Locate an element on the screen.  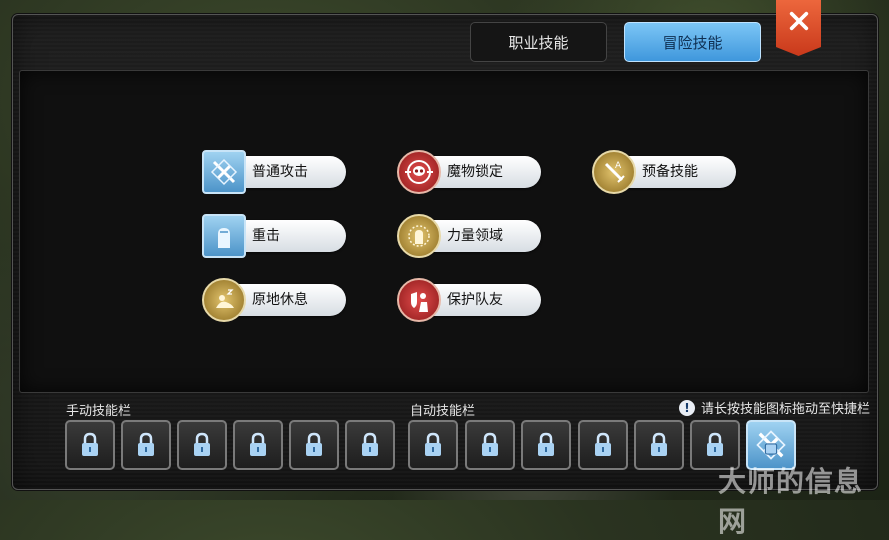
sword-ready-icon: A is located at coordinates (614, 172).